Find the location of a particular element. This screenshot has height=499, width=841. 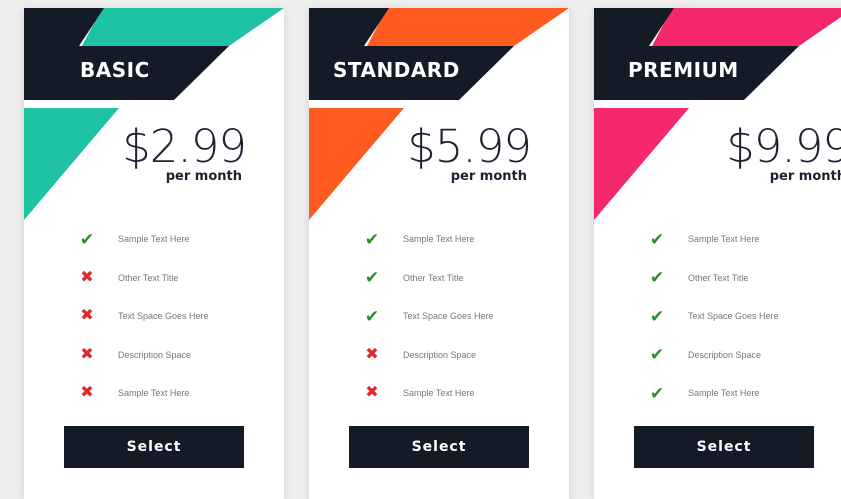

plan-price: $2.99 is located at coordinates (184, 146).